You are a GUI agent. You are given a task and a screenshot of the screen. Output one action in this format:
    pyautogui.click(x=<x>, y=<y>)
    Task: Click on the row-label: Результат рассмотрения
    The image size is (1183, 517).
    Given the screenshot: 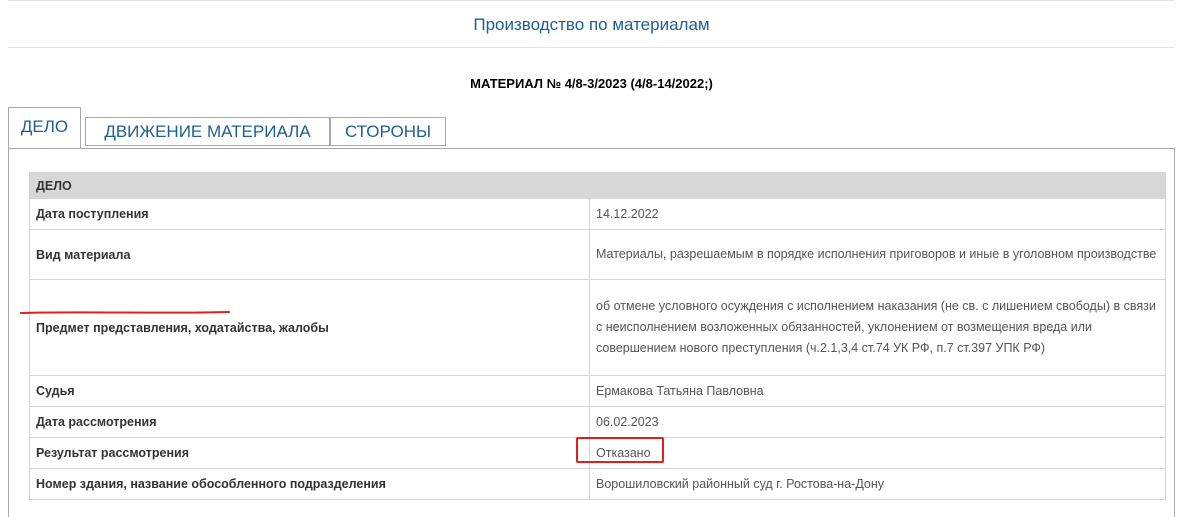 What is the action you would take?
    pyautogui.click(x=309, y=453)
    